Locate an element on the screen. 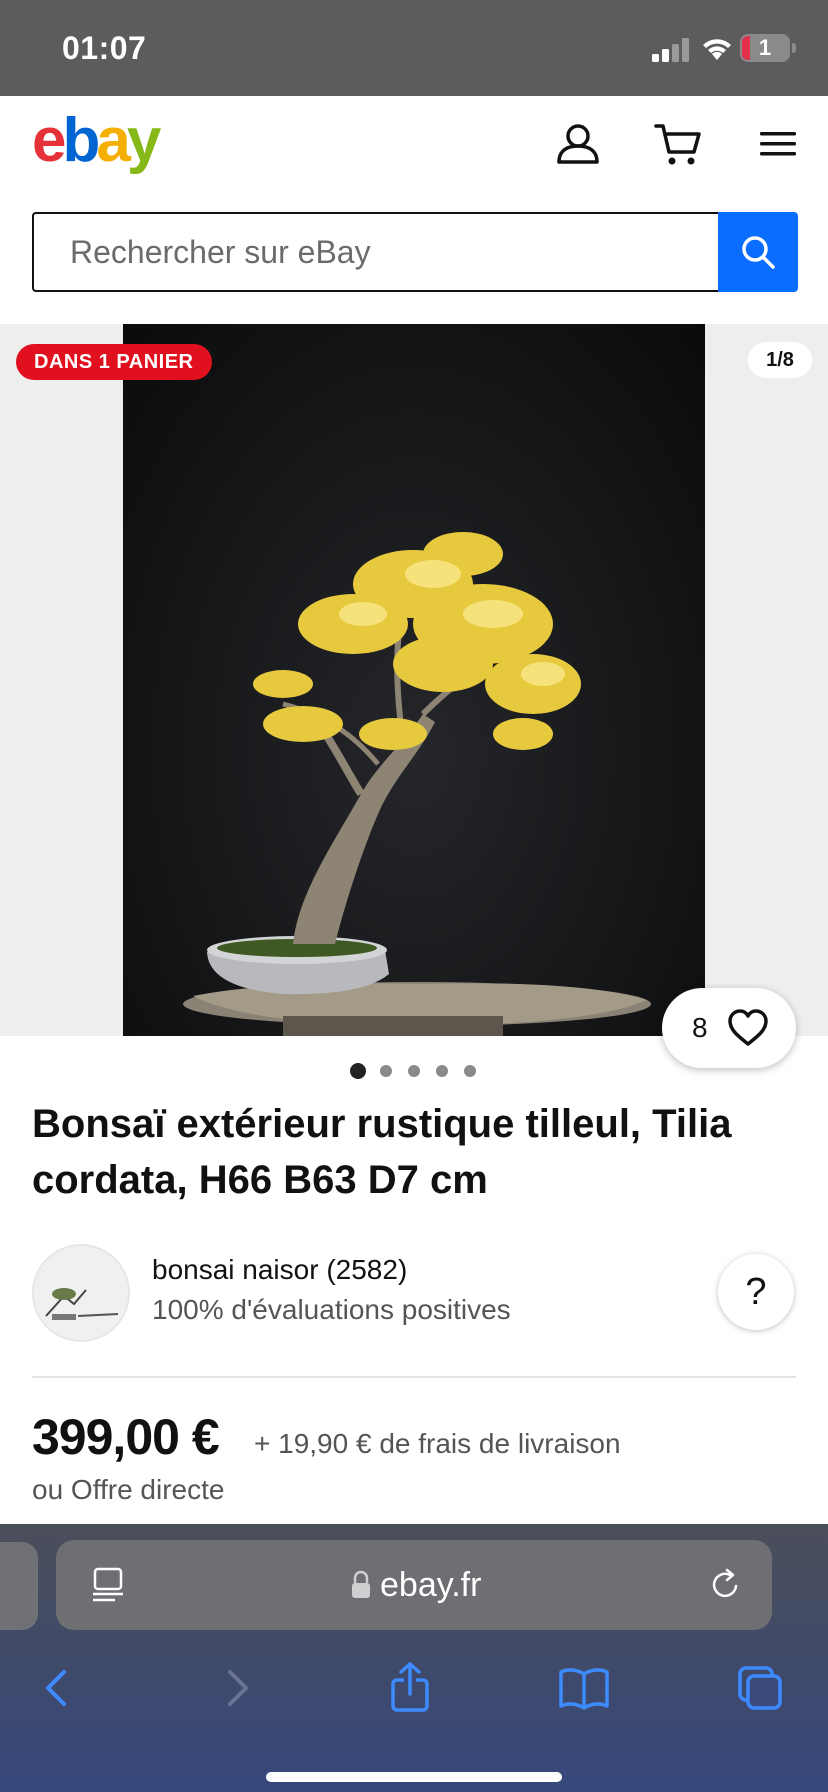 The height and width of the screenshot is (1792, 828). carousel-dots is located at coordinates (415, 1071).